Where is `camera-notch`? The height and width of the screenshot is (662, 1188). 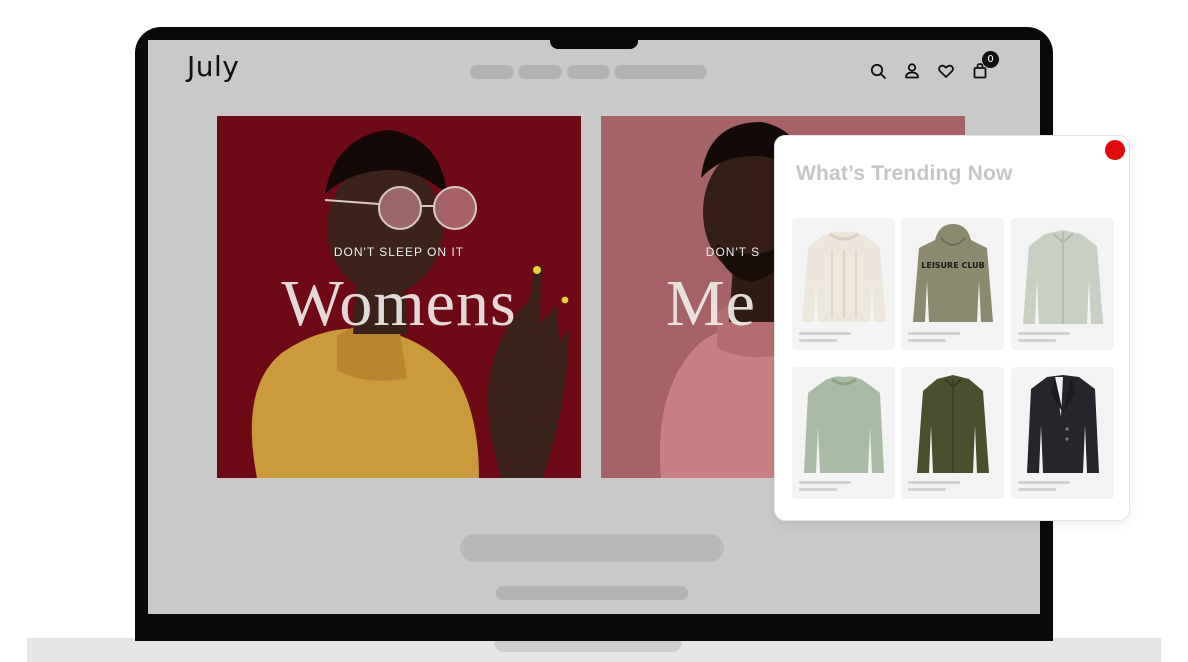
camera-notch is located at coordinates (594, 38).